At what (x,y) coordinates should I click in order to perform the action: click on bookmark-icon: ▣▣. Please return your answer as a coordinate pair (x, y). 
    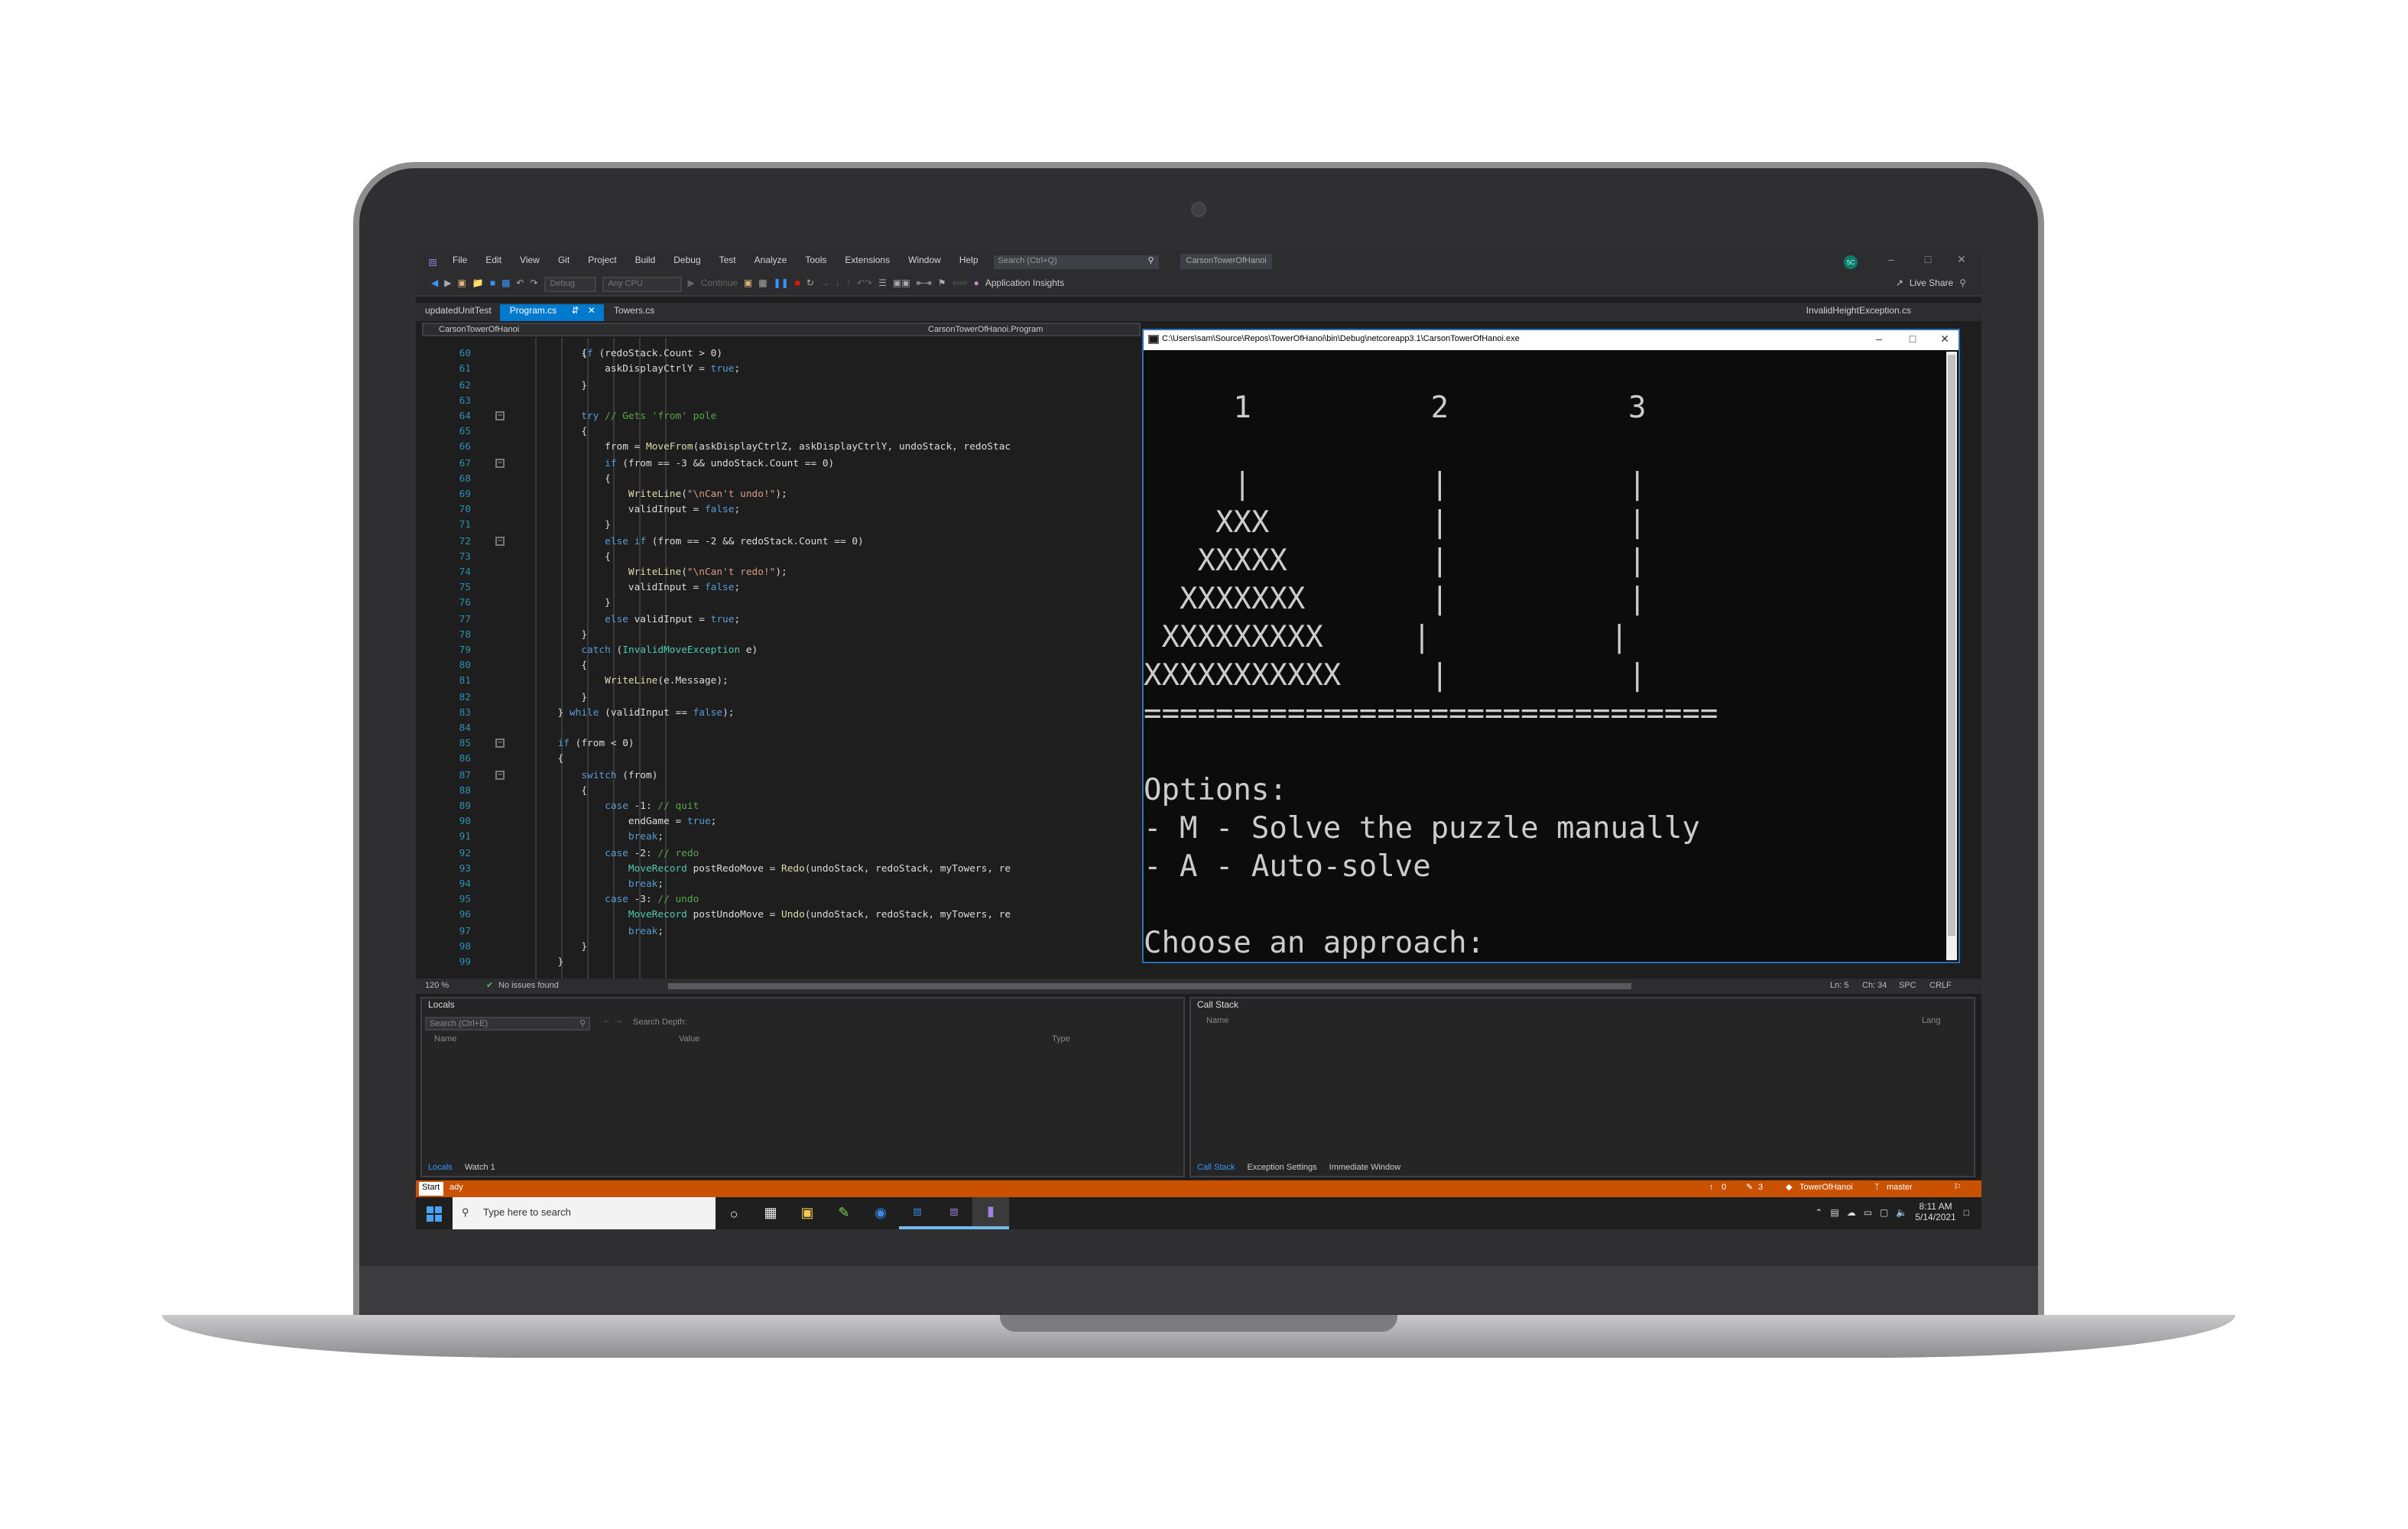
    Looking at the image, I should click on (902, 283).